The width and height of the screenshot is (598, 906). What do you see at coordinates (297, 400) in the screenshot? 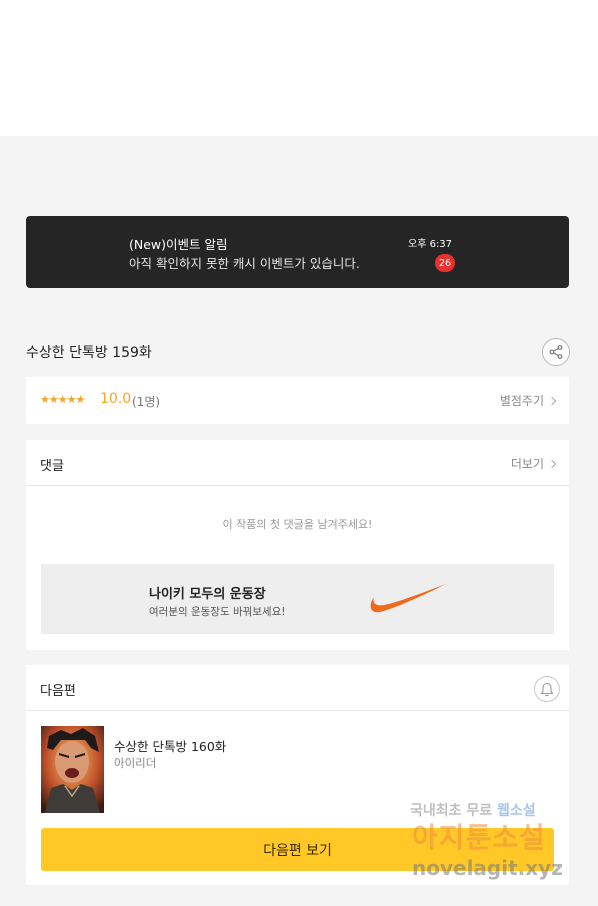
I see `rating-card: ★★★★★ 10.0 (1명) 별점주기` at bounding box center [297, 400].